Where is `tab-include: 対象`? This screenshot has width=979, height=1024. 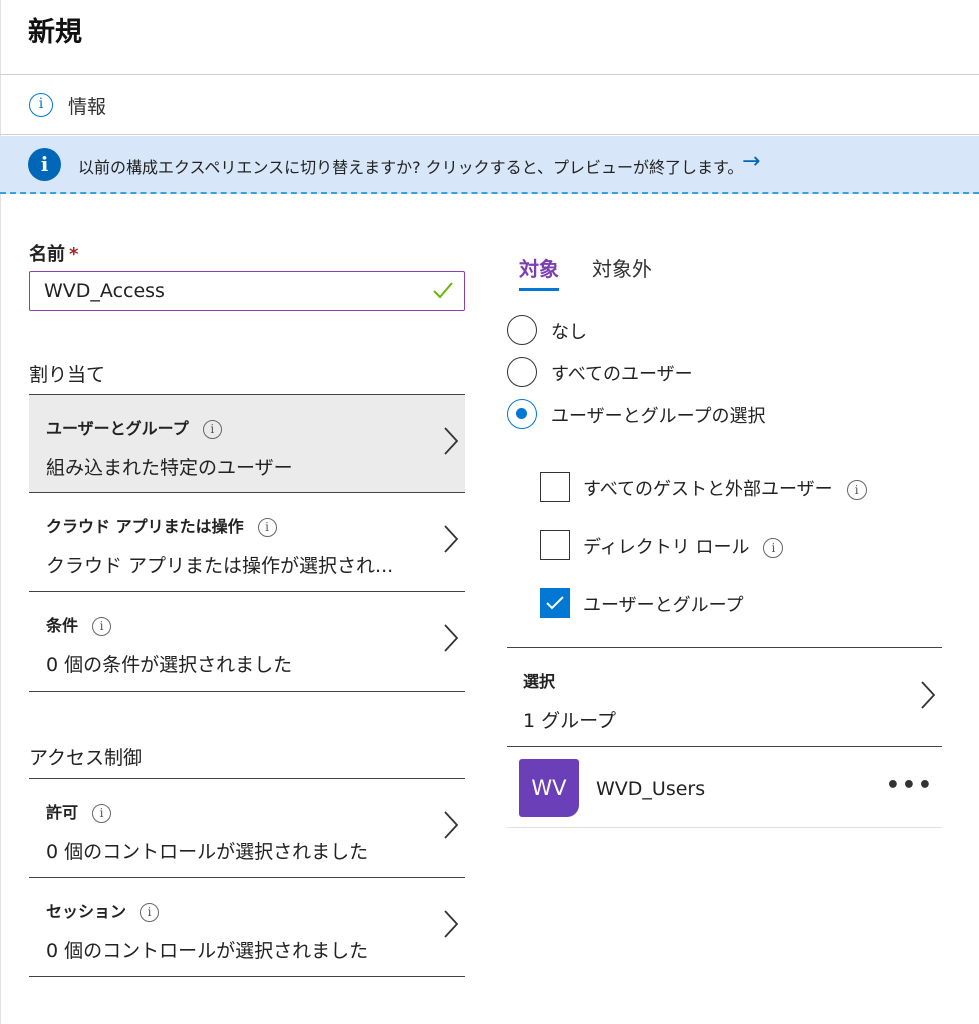
tab-include: 対象 is located at coordinates (539, 272).